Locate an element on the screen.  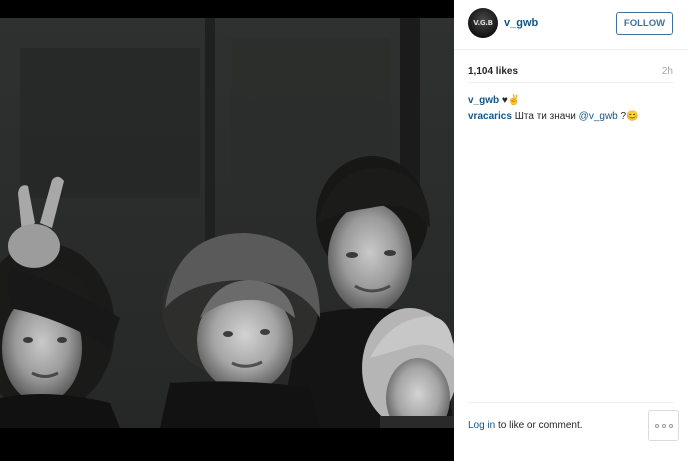
more-options-button is located at coordinates (663, 425).